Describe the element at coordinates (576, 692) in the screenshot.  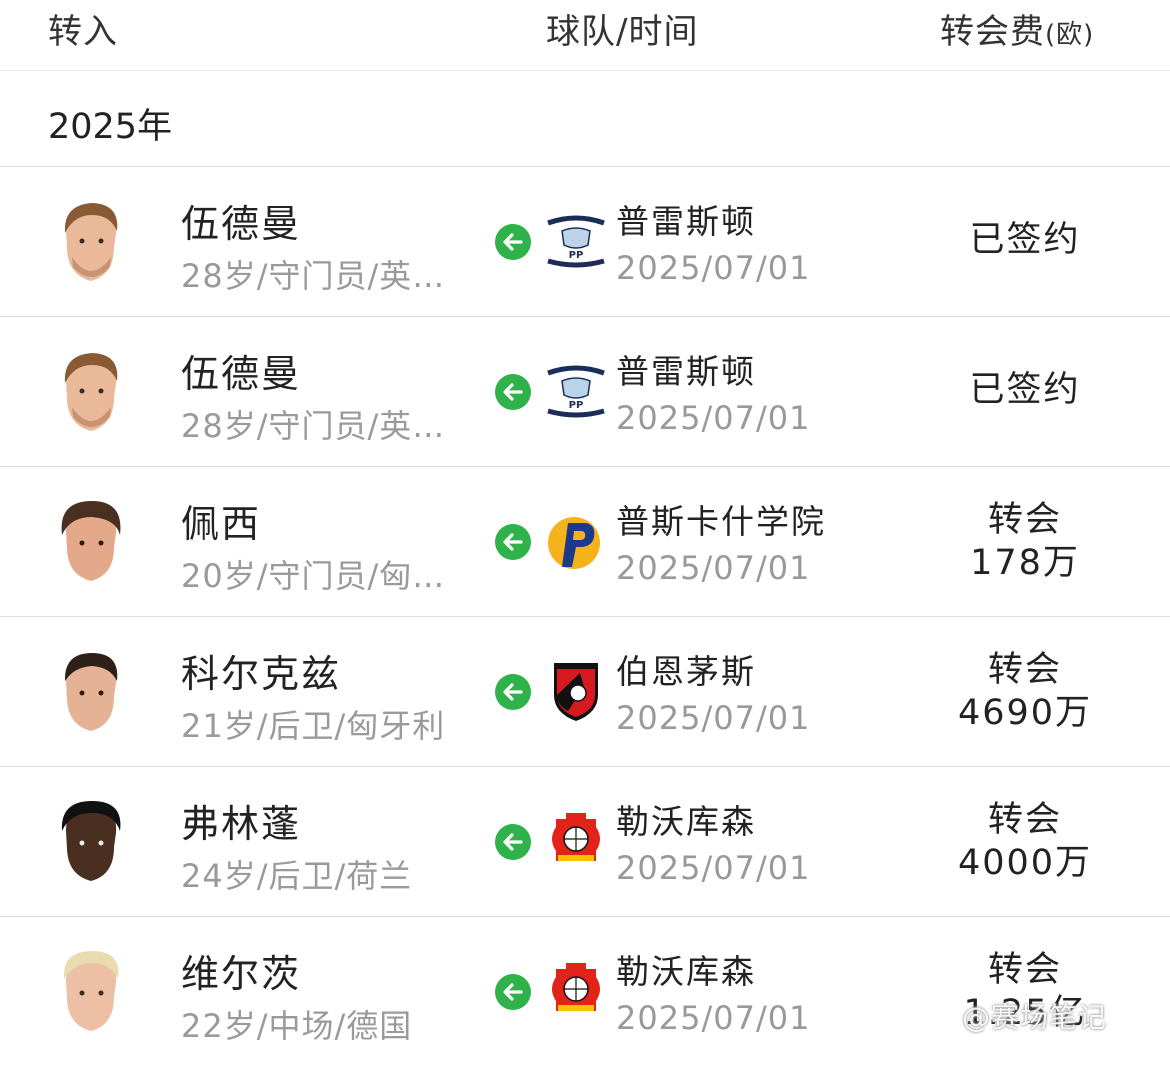
I see `bournemouth-logo` at that location.